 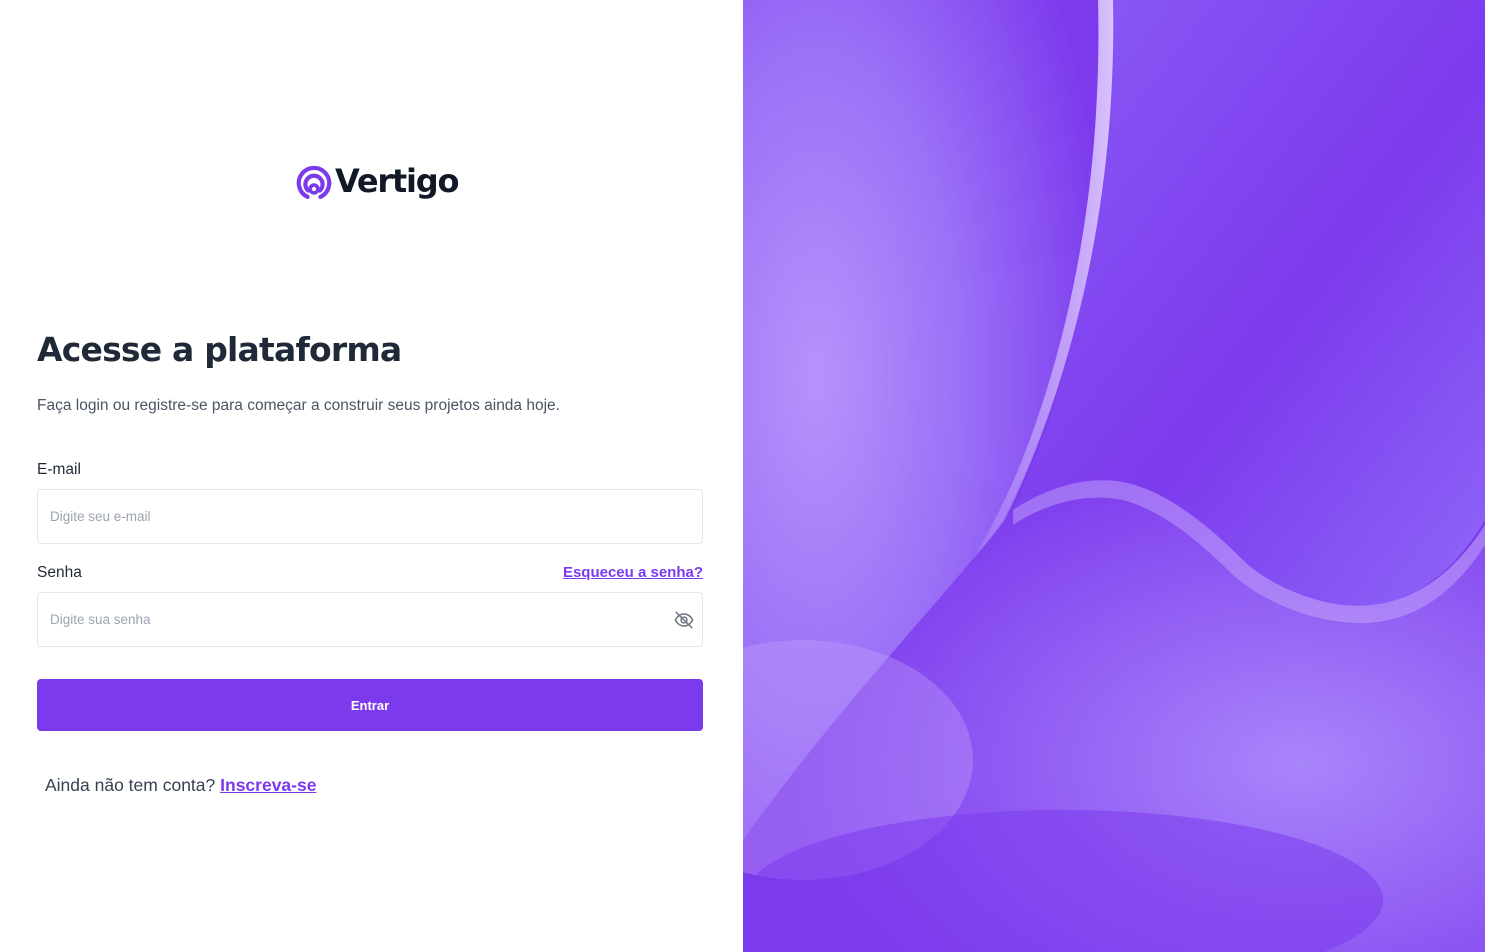 I want to click on email-field, so click(x=370, y=516).